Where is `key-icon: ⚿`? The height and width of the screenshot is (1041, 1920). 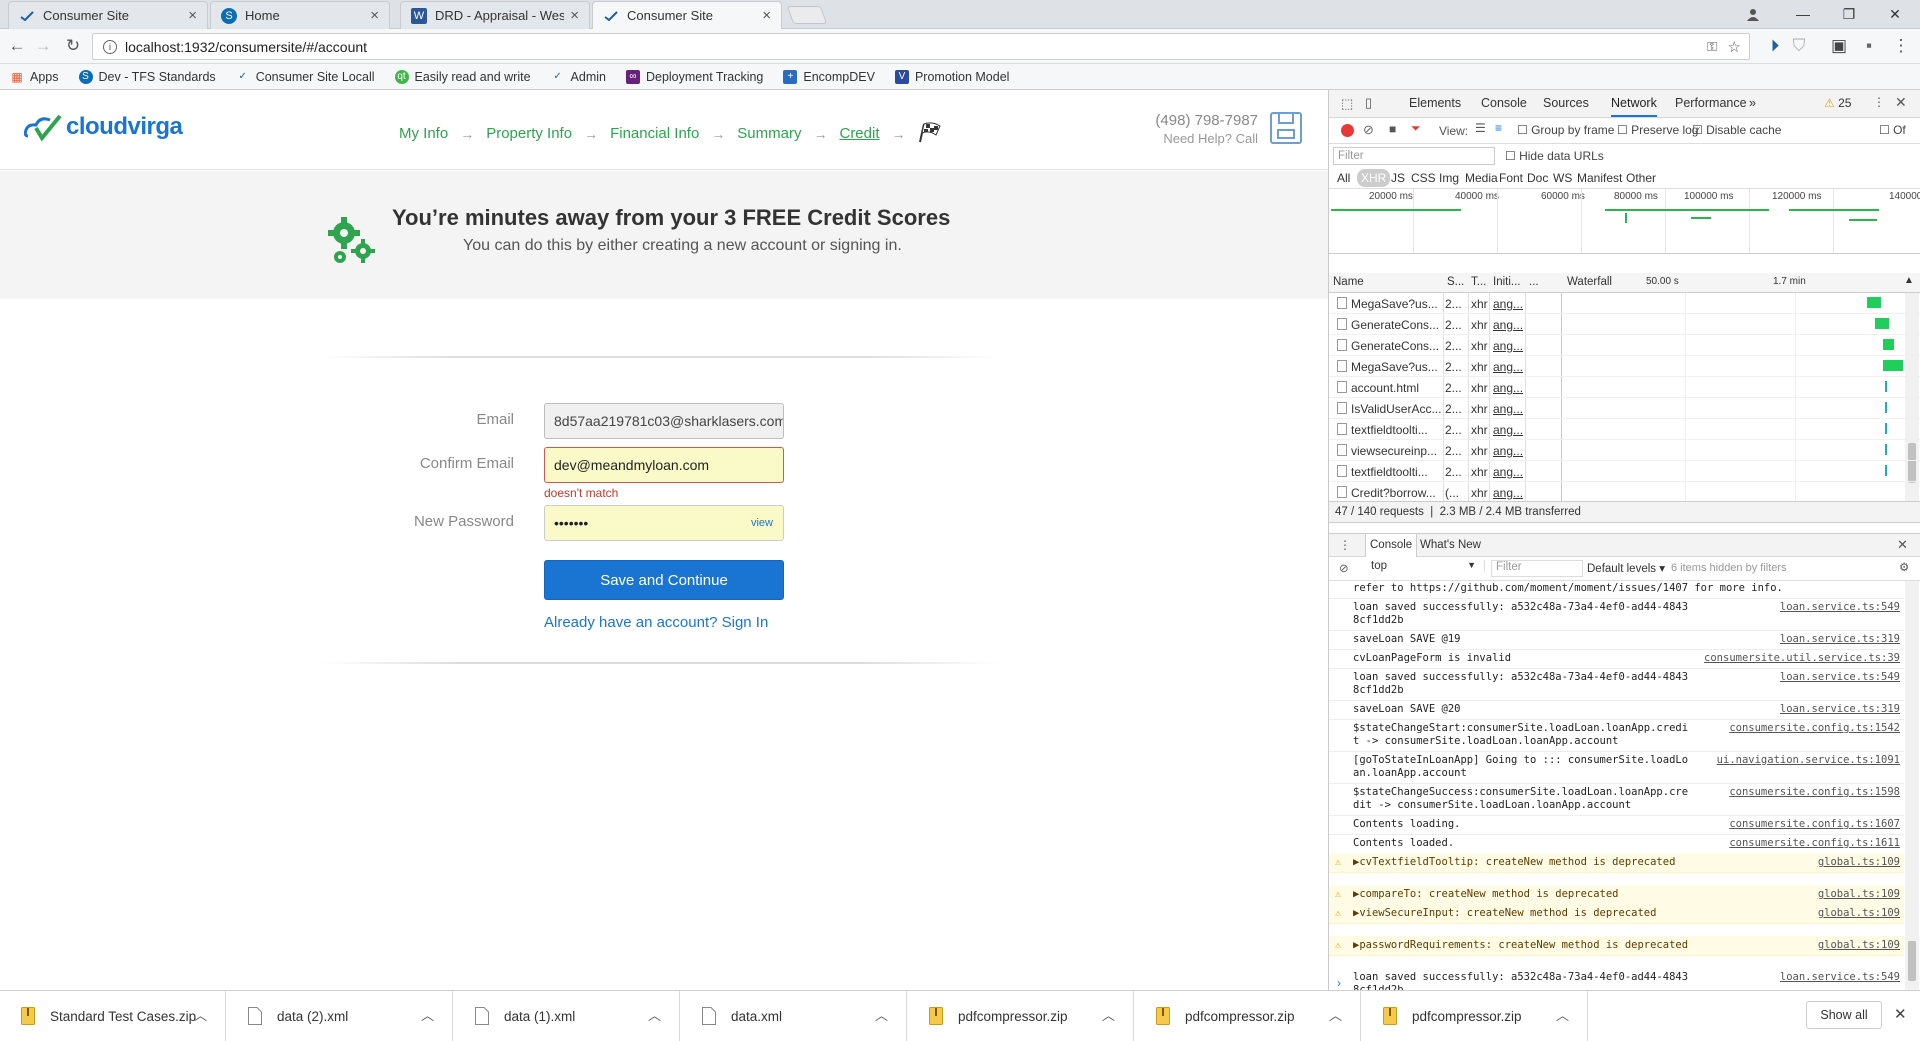
key-icon: ⚿ is located at coordinates (1712, 47).